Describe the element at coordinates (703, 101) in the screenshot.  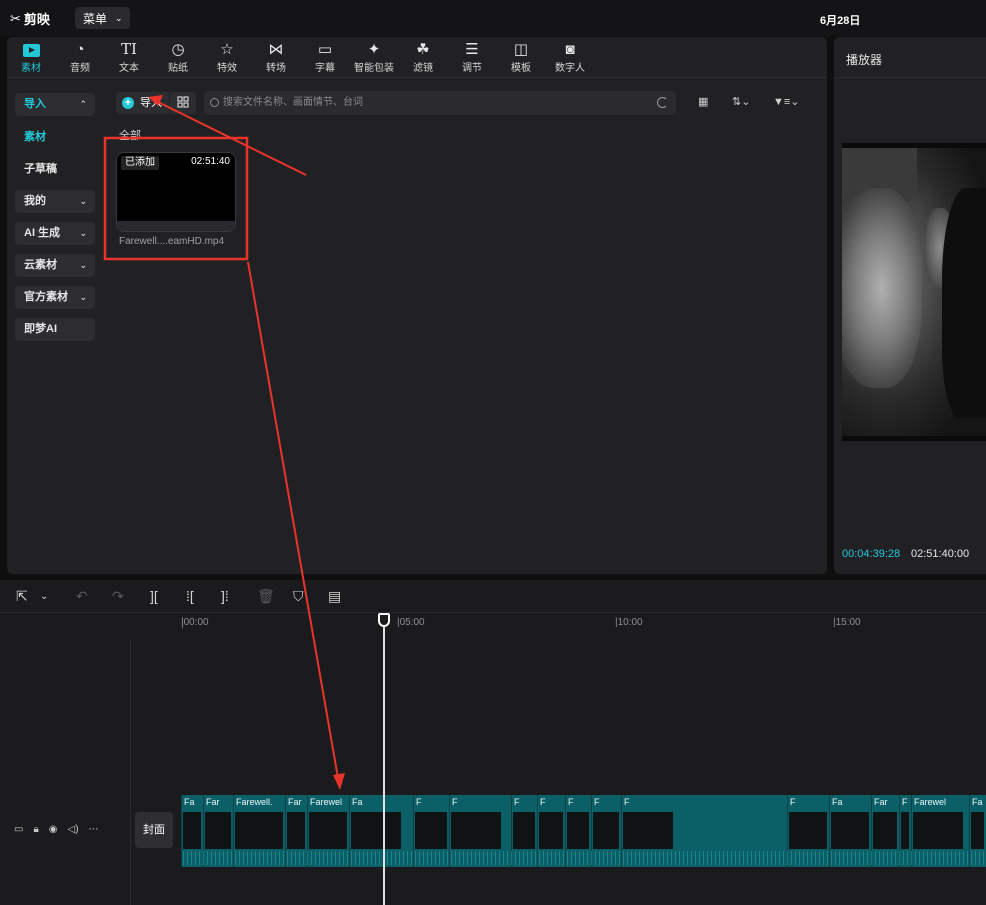
I see `view-mode-icon: ▦` at that location.